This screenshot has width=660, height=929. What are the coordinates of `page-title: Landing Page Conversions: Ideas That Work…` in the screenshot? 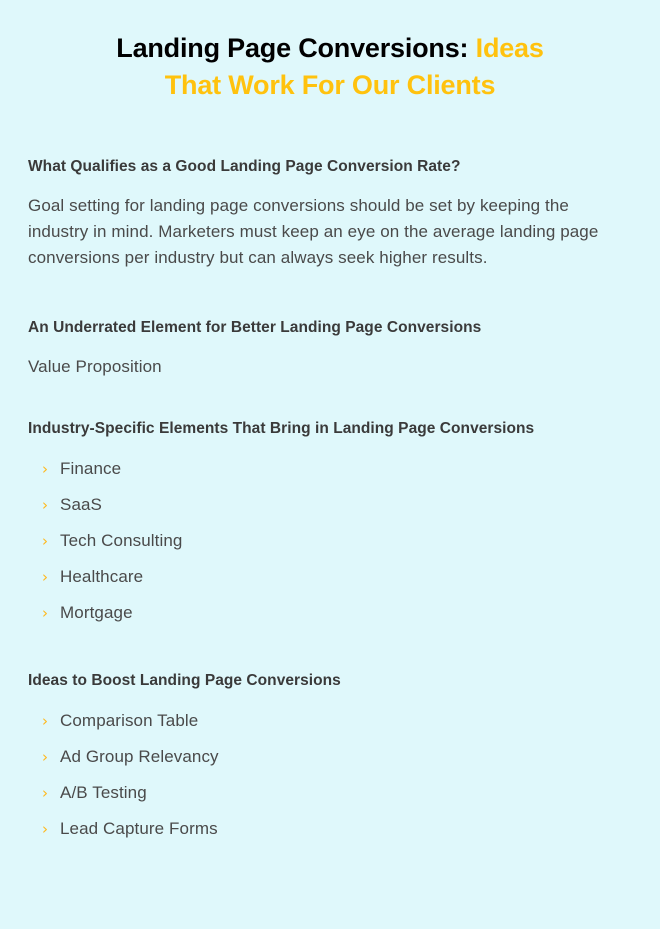 It's located at (330, 67).